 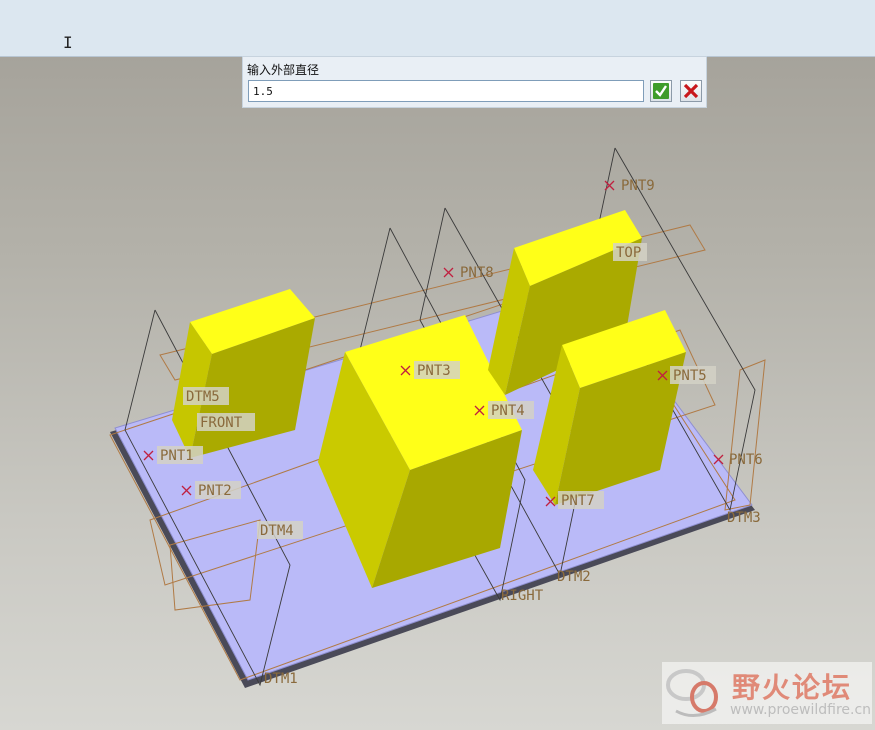 What do you see at coordinates (221, 423) in the screenshot?
I see `label-front: FRONT` at bounding box center [221, 423].